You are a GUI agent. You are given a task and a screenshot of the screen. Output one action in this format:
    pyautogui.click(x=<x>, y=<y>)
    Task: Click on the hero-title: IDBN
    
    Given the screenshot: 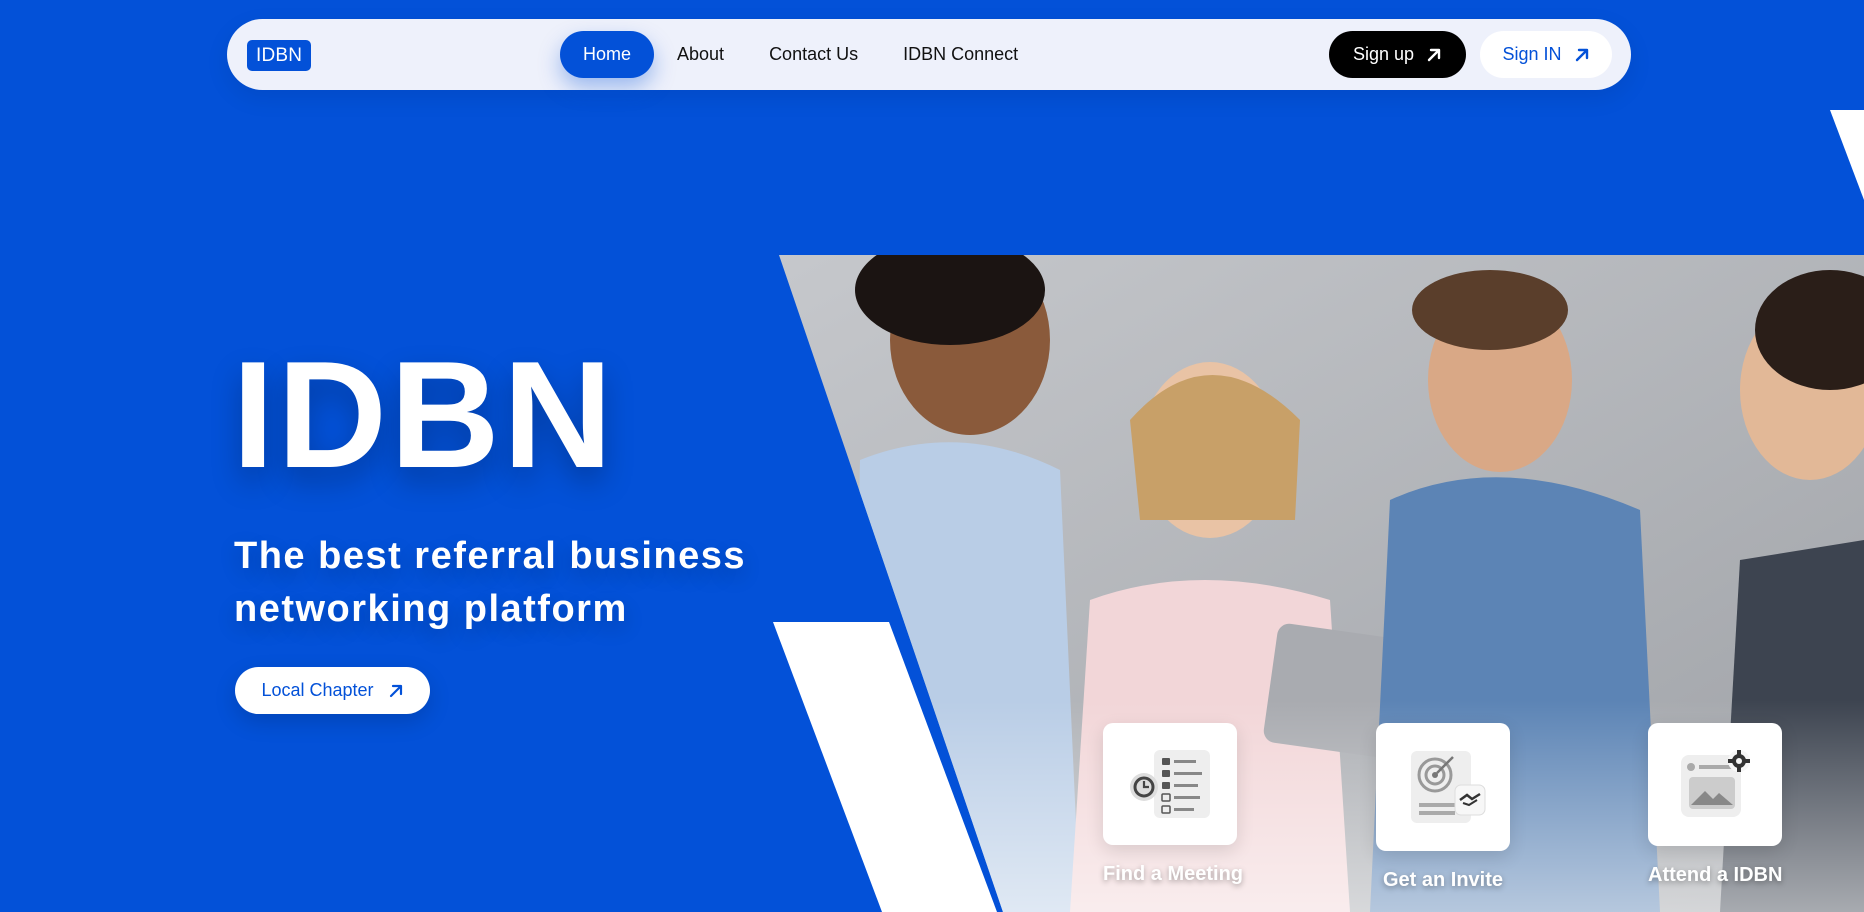 What is the action you would take?
    pyautogui.click(x=424, y=415)
    